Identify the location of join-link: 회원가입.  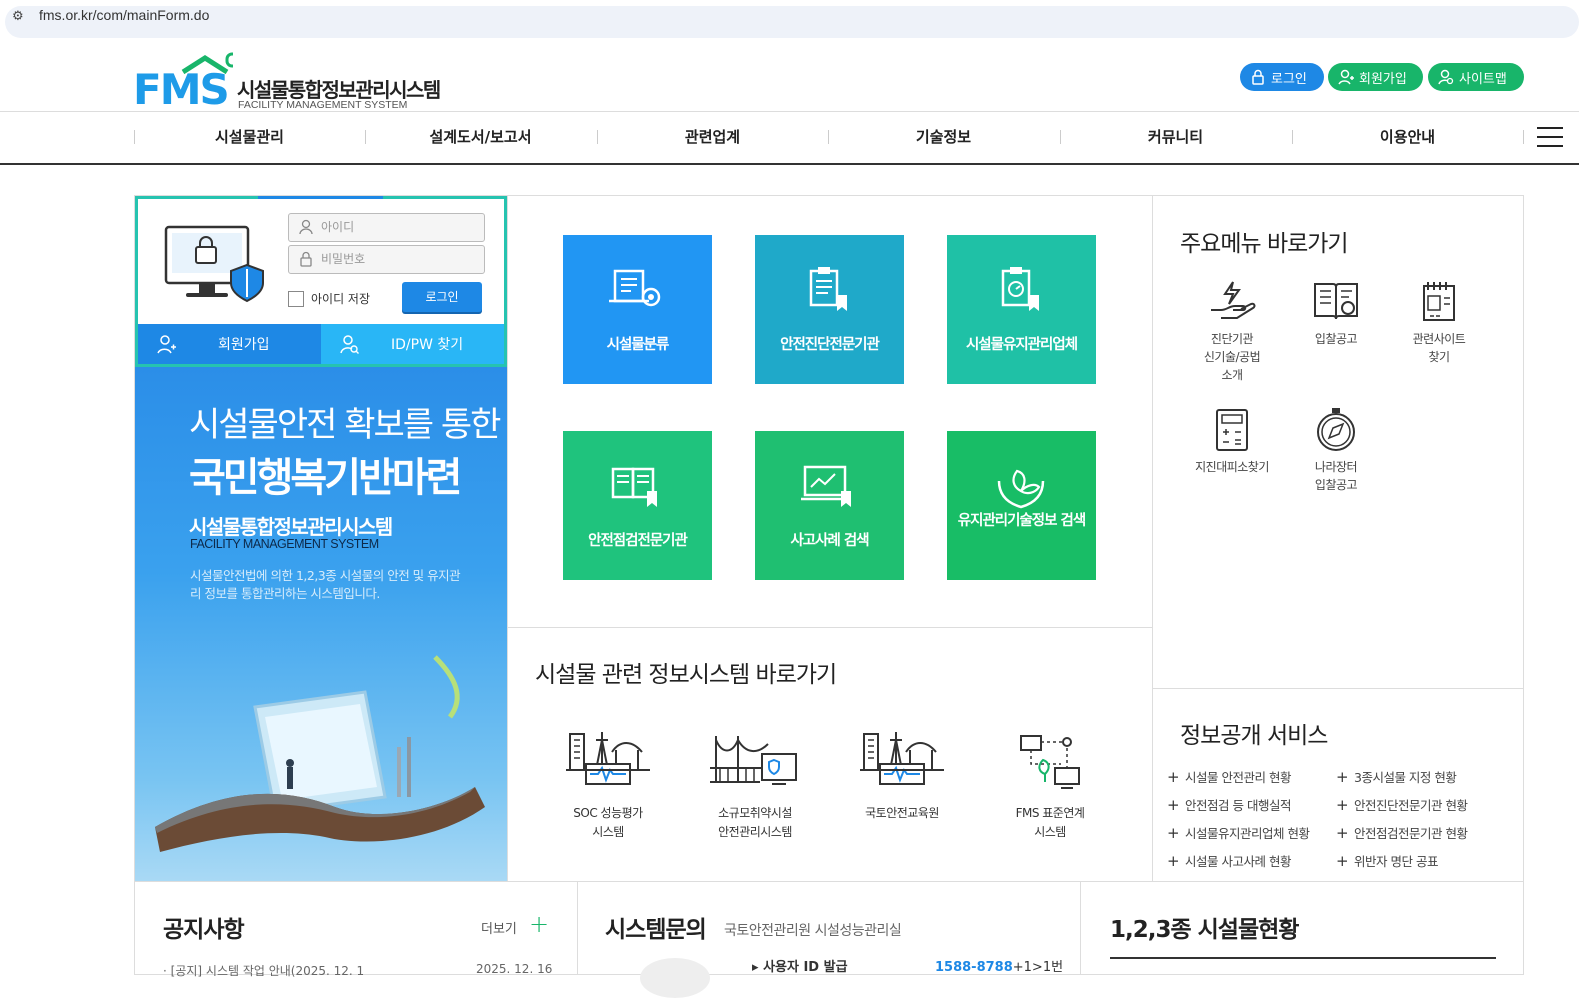
(229, 344).